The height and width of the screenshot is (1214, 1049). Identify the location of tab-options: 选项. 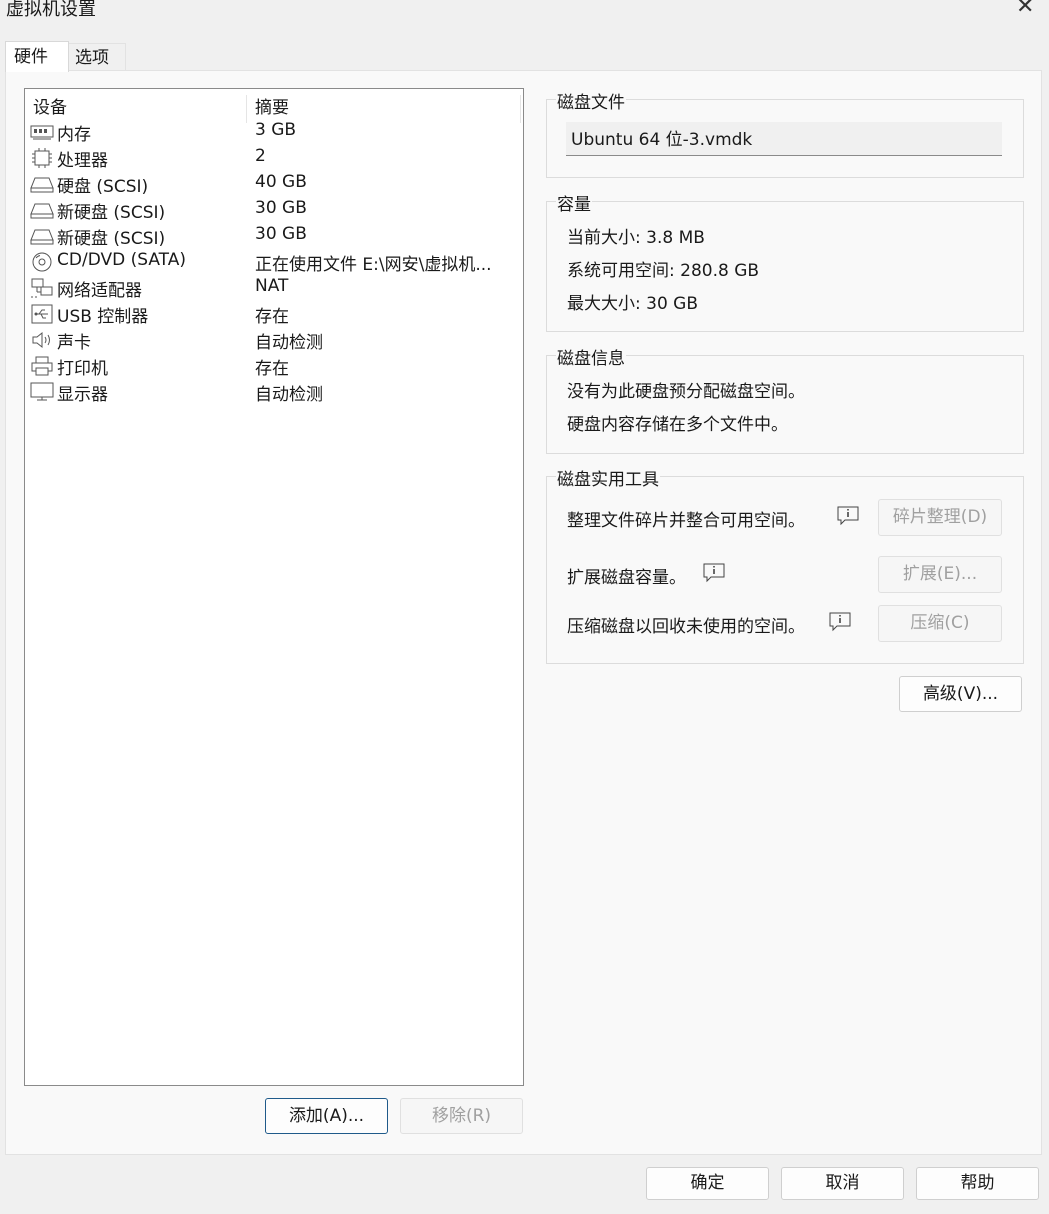
(96, 57).